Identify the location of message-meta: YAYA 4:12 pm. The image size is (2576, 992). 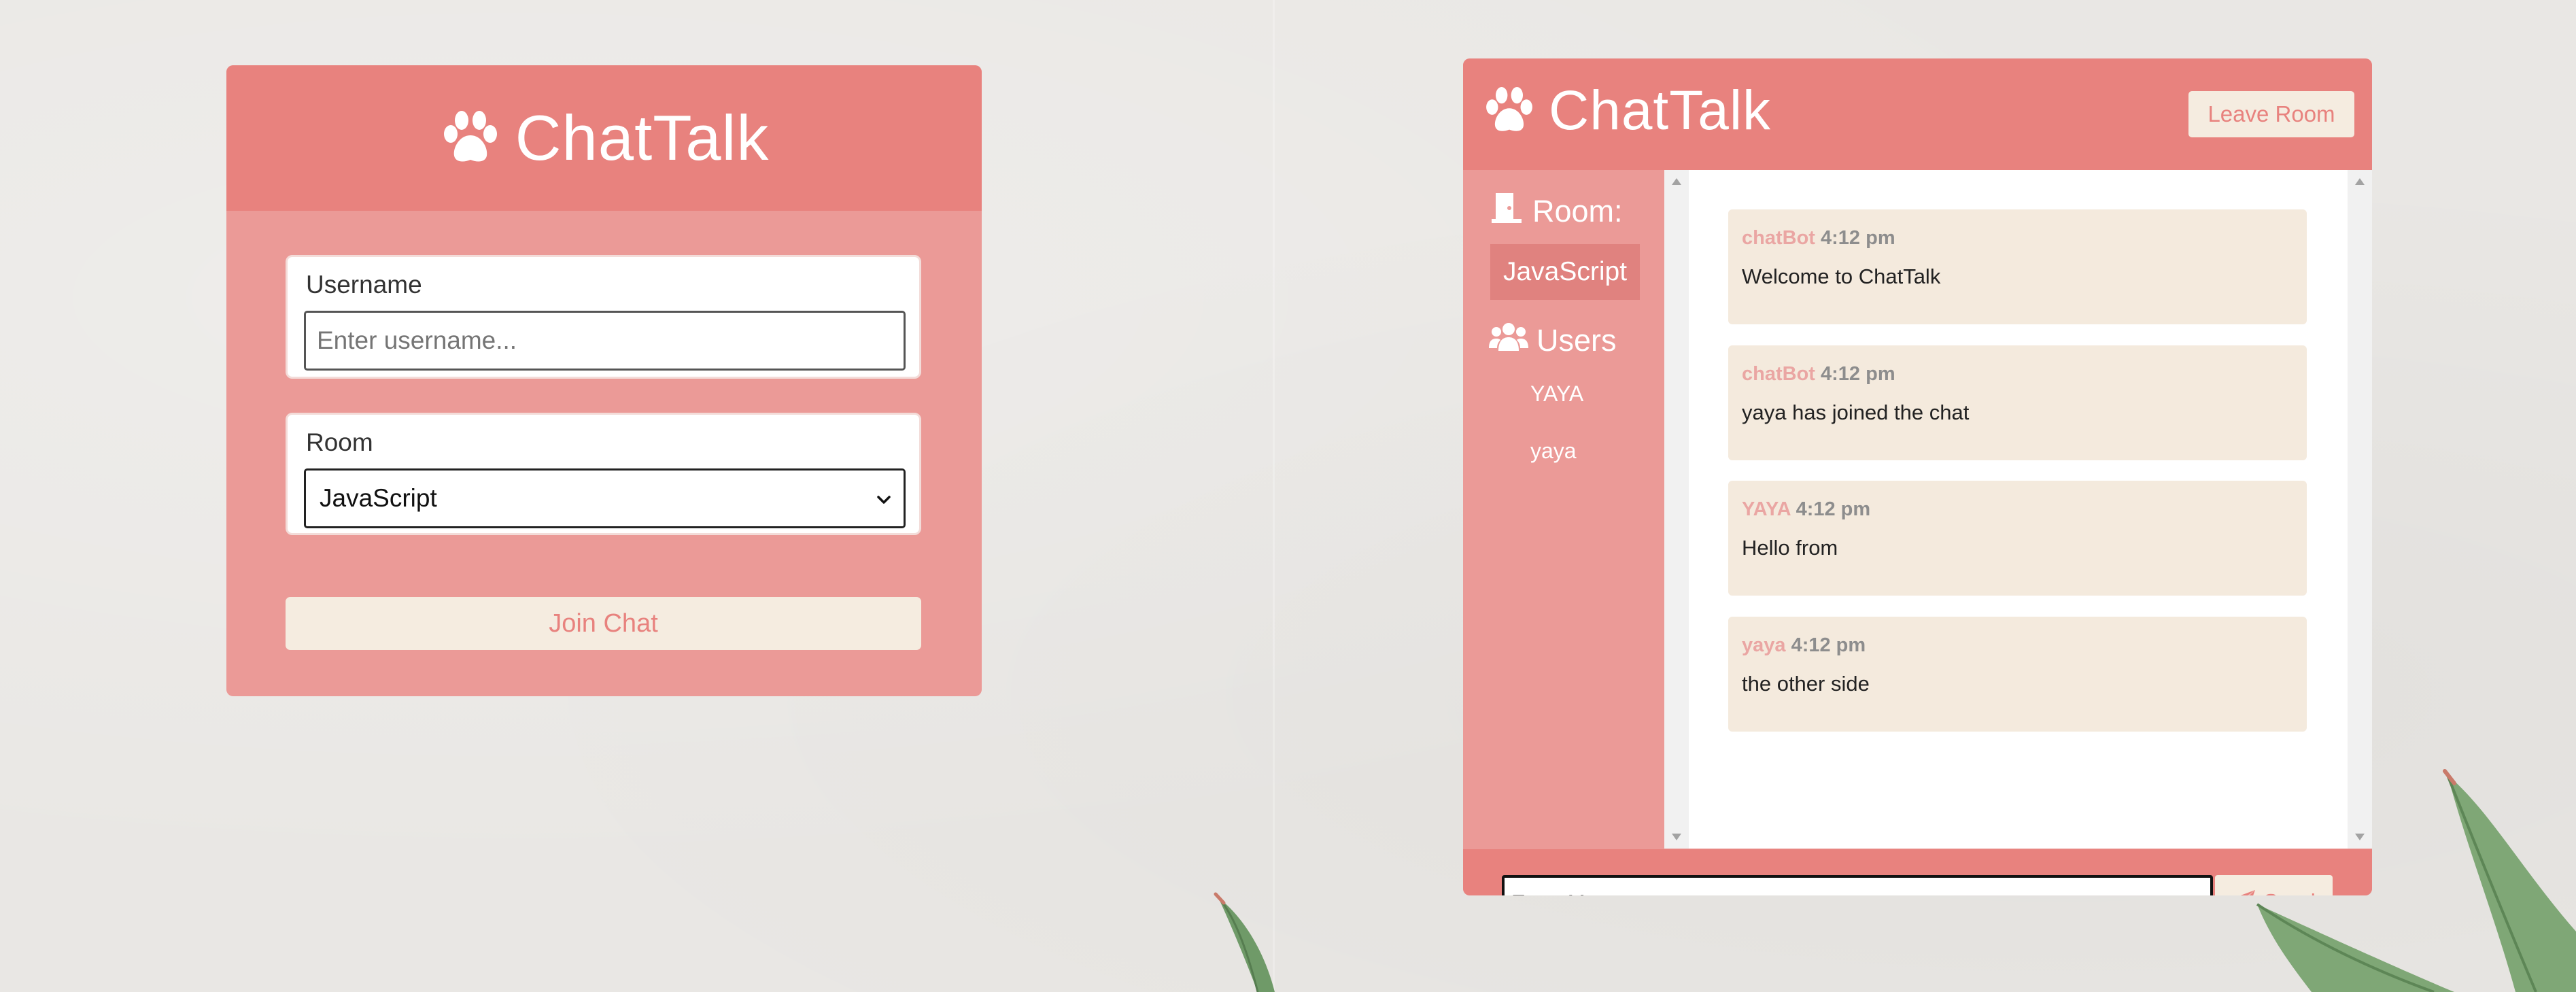
(1806, 509).